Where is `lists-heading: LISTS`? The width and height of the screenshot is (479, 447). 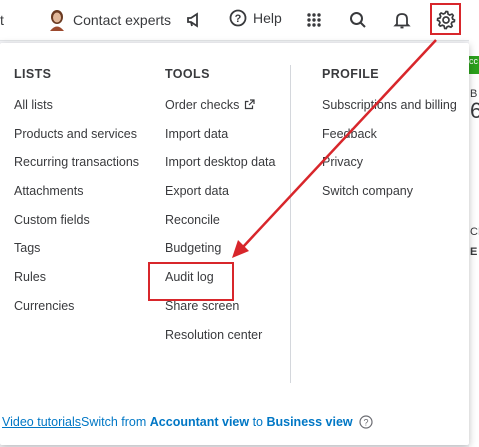
lists-heading: LISTS is located at coordinates (33, 74).